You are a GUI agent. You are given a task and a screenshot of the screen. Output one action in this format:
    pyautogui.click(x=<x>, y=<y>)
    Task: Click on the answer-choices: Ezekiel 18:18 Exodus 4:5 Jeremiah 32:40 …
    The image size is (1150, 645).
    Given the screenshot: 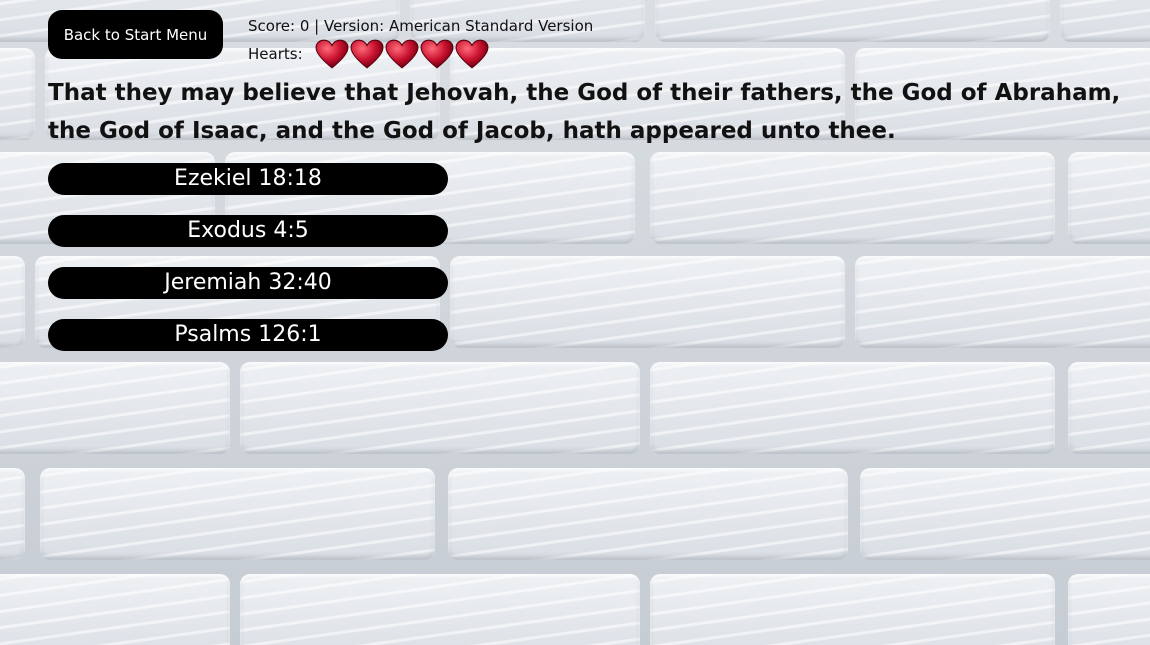 What is the action you would take?
    pyautogui.click(x=248, y=267)
    